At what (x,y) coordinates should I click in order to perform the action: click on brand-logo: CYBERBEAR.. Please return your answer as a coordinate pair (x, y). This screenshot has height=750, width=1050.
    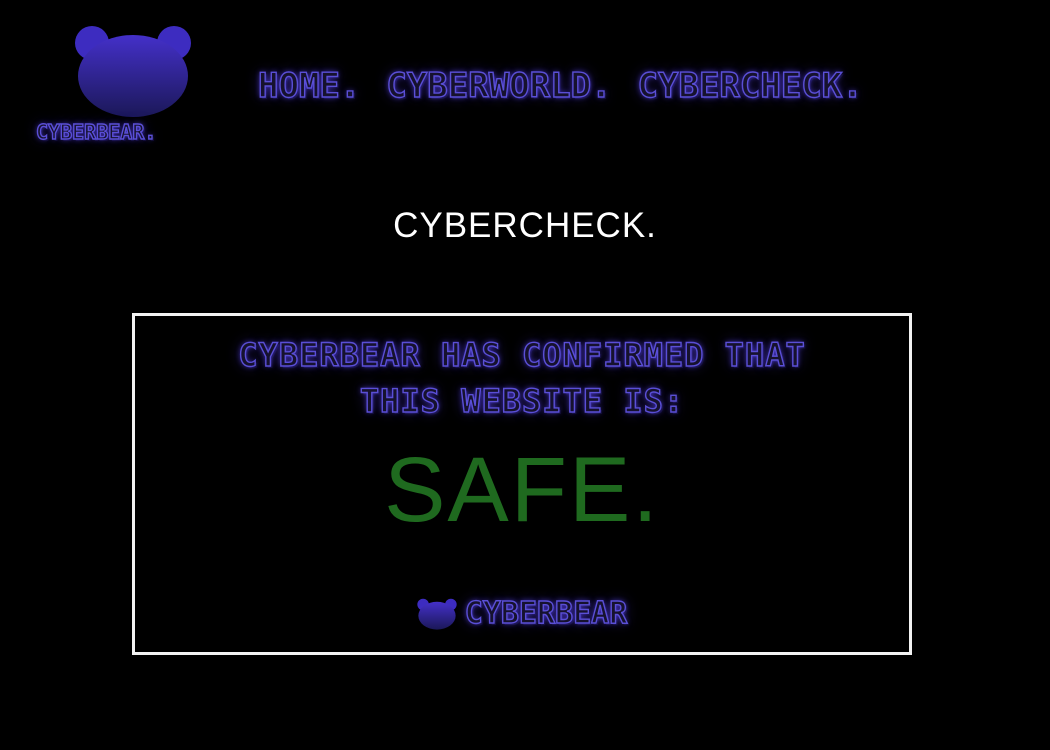
    Looking at the image, I should click on (131, 86).